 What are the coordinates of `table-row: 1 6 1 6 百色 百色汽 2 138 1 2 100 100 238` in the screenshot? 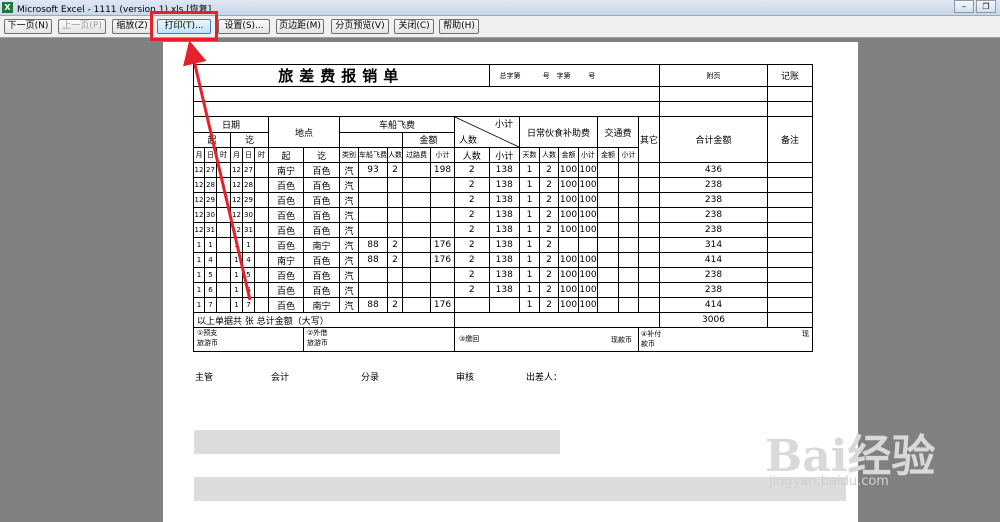 It's located at (503, 290).